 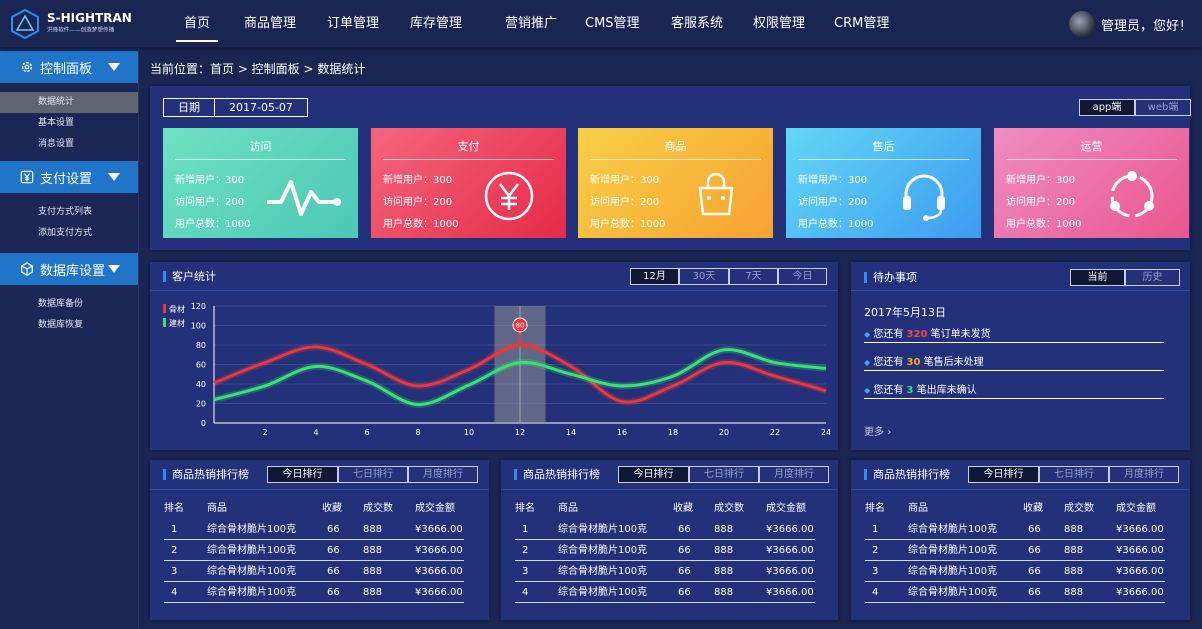 I want to click on stat-value: 300, so click(x=443, y=180).